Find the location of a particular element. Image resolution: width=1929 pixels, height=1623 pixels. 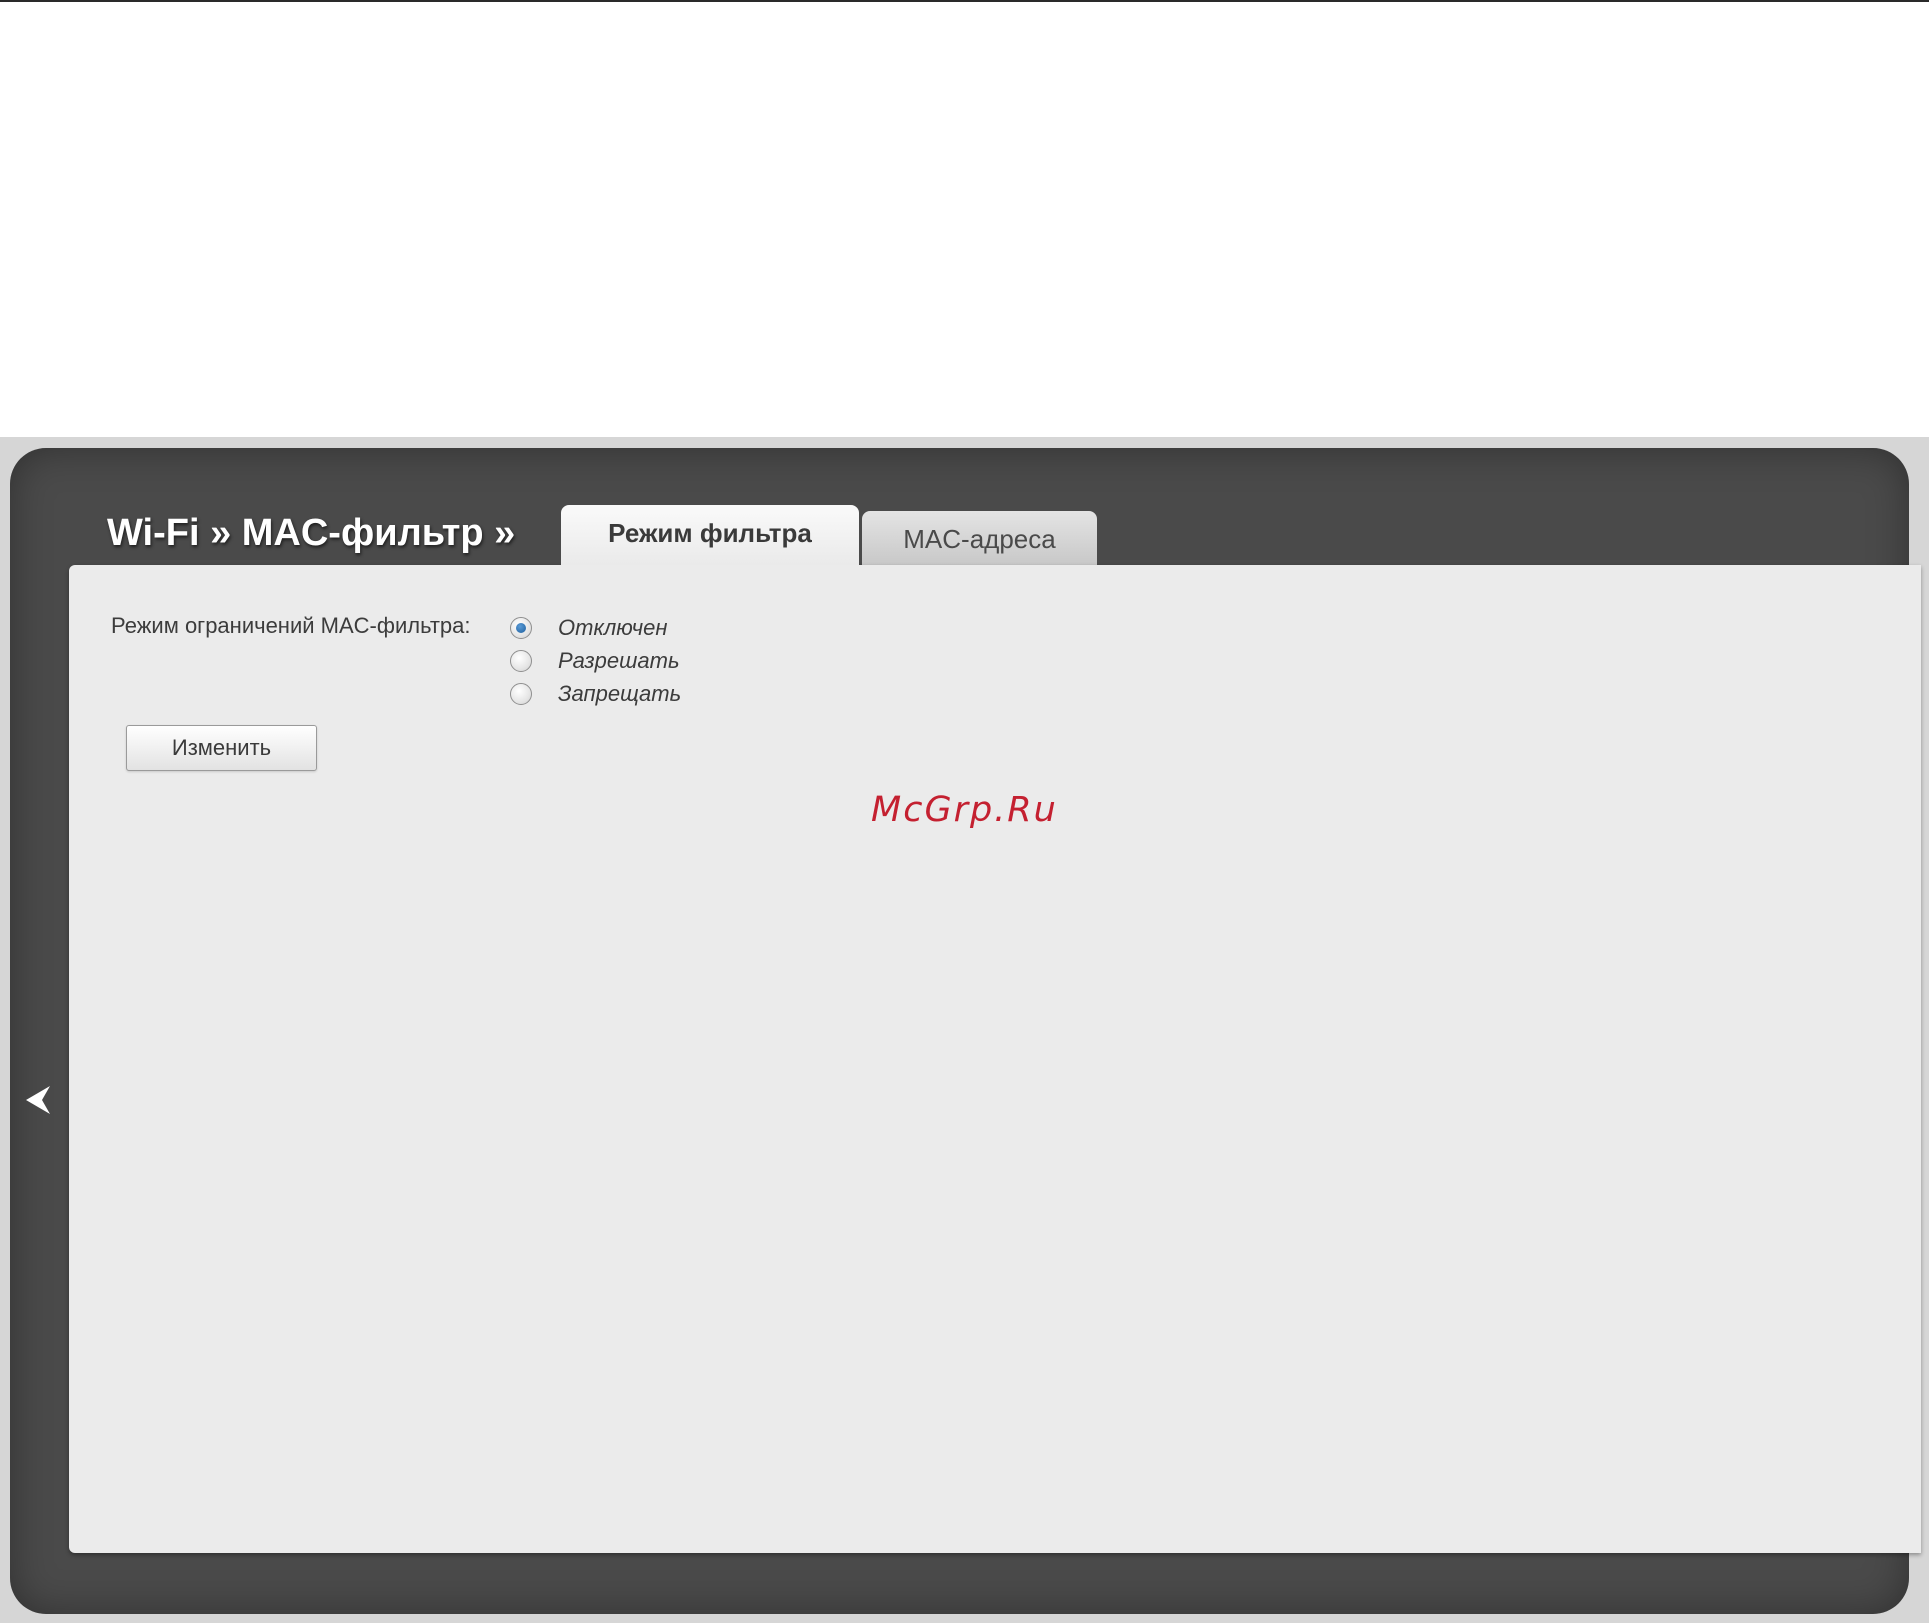

radio-option-disabled: Отключен is located at coordinates (595, 627).